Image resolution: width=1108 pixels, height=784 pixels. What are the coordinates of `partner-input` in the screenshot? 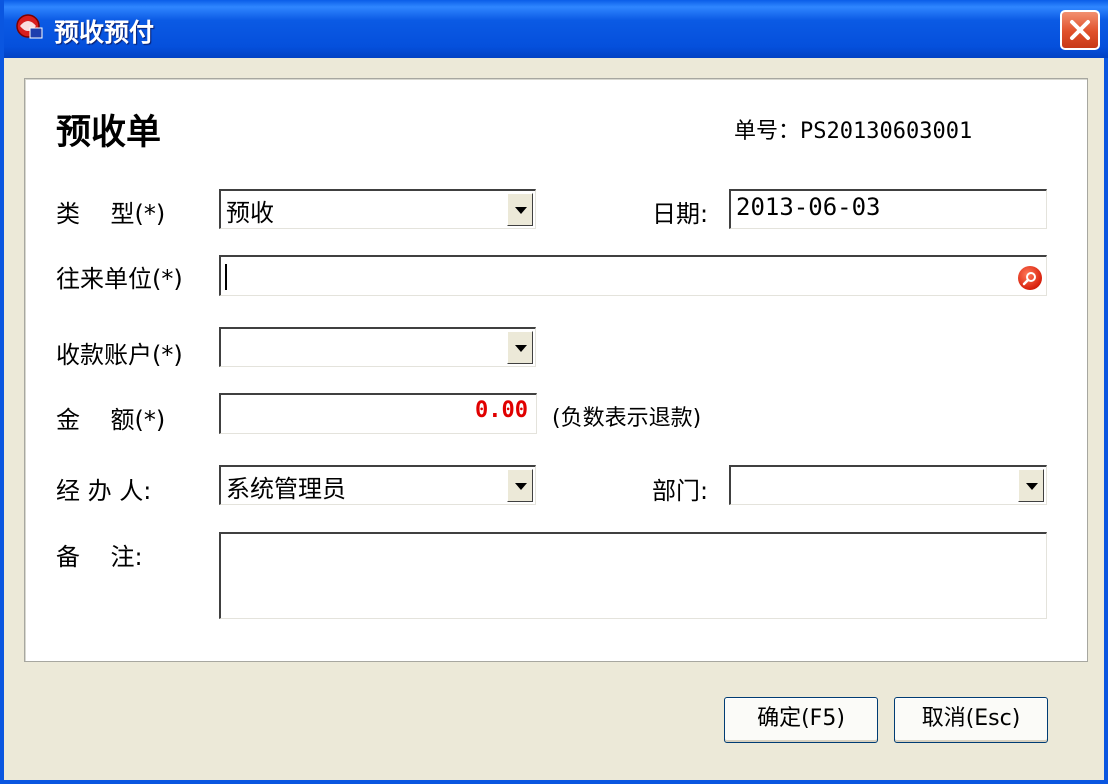 It's located at (633, 275).